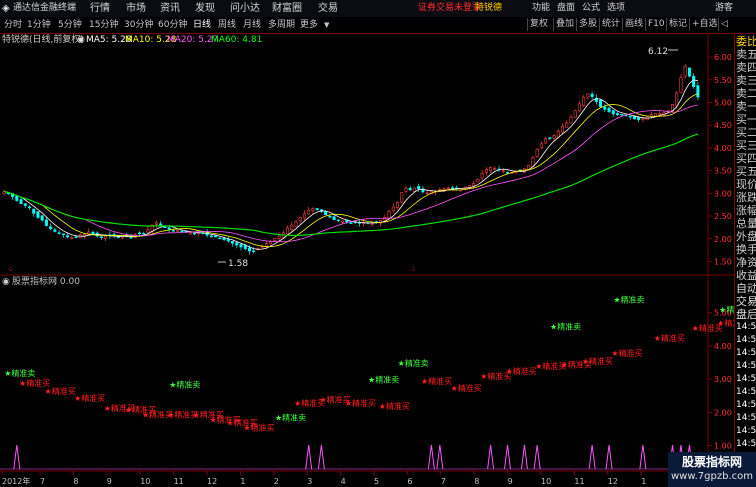  Describe the element at coordinates (746, 80) in the screenshot. I see `quote-field-label: 卖三` at that location.